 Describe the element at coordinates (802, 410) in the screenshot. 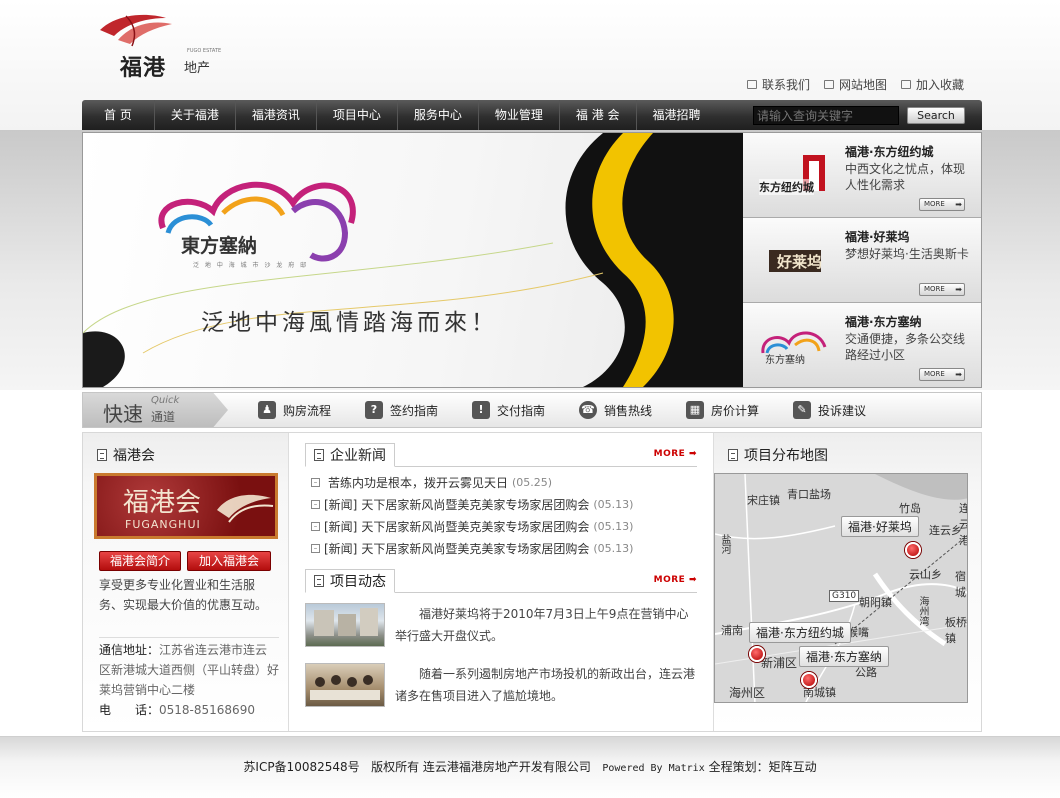

I see `chat-icon: ✎` at that location.